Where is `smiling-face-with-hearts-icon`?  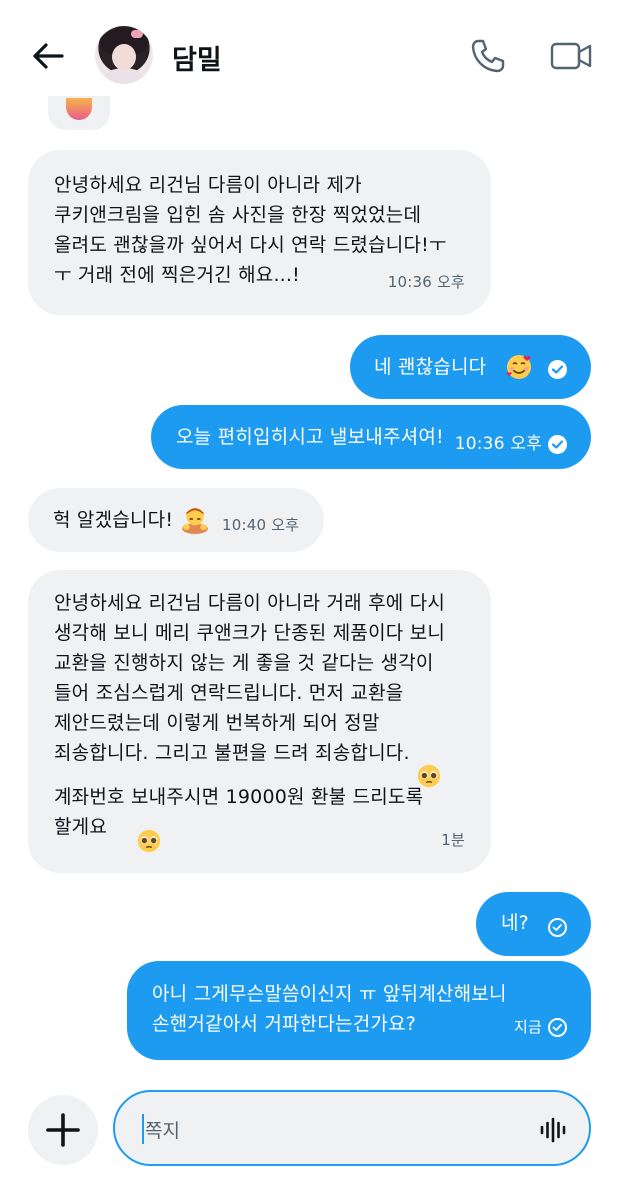 smiling-face-with-hearts-icon is located at coordinates (518, 367).